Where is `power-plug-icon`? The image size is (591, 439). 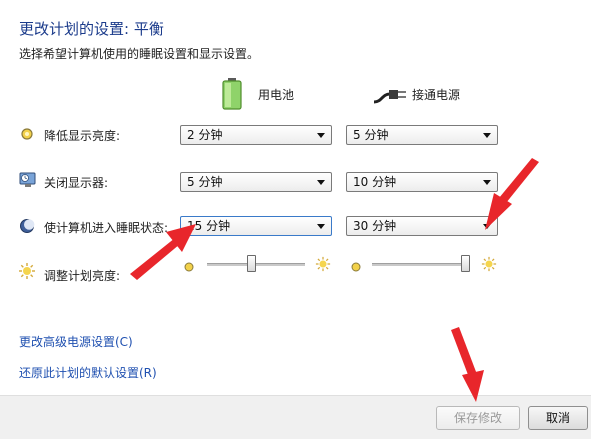
power-plug-icon is located at coordinates (390, 97).